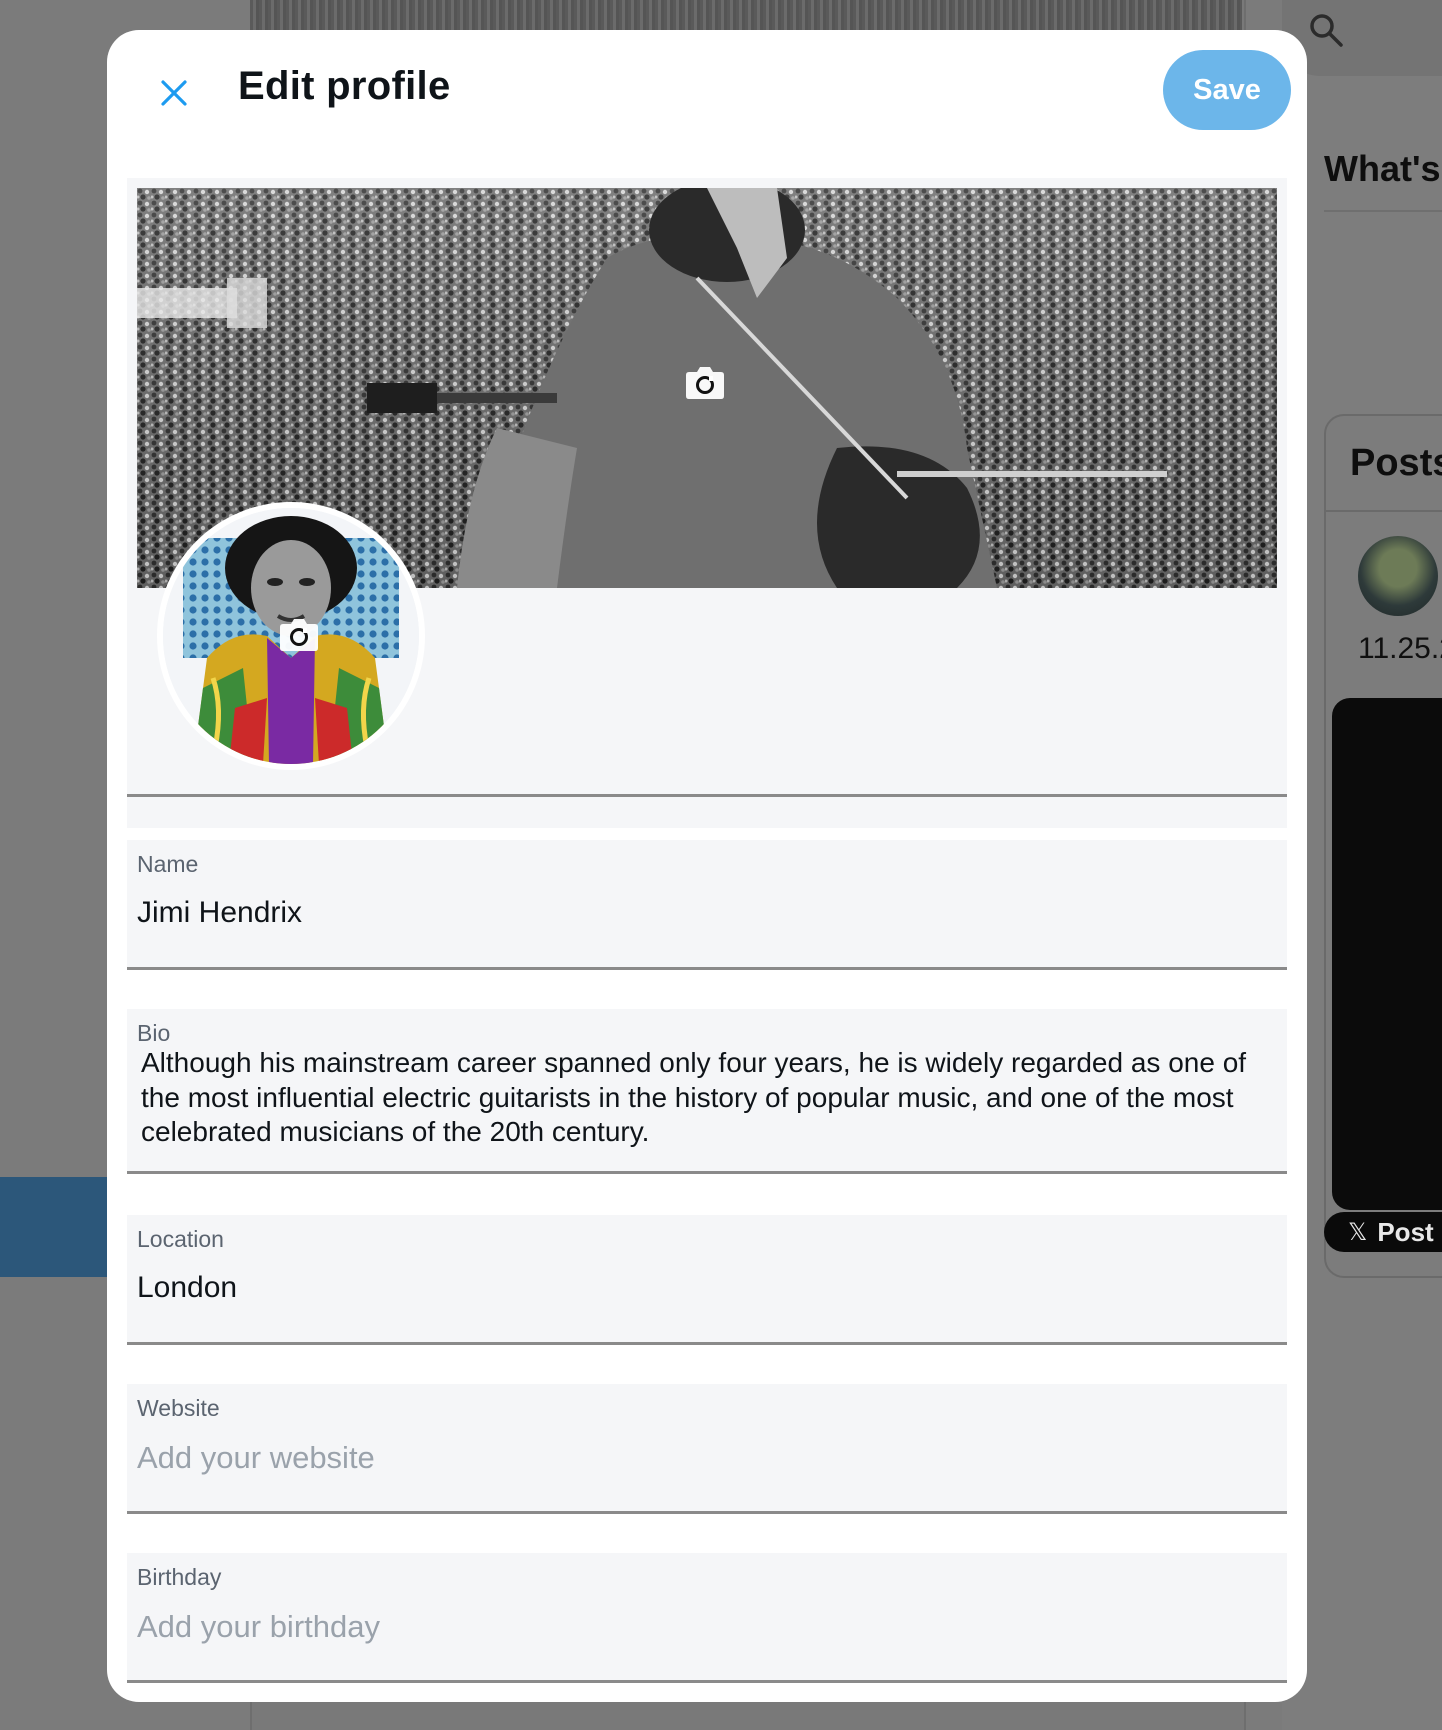  I want to click on website-input: Add your website, so click(256, 1458).